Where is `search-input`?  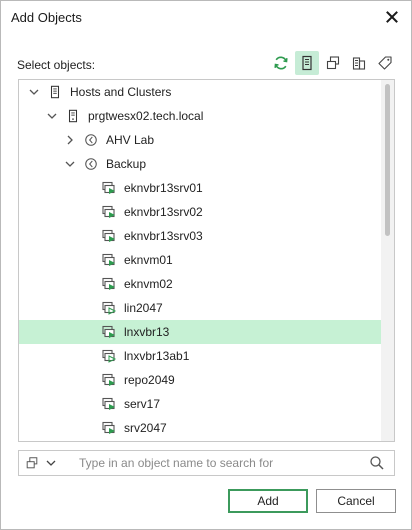
search-input is located at coordinates (209, 463).